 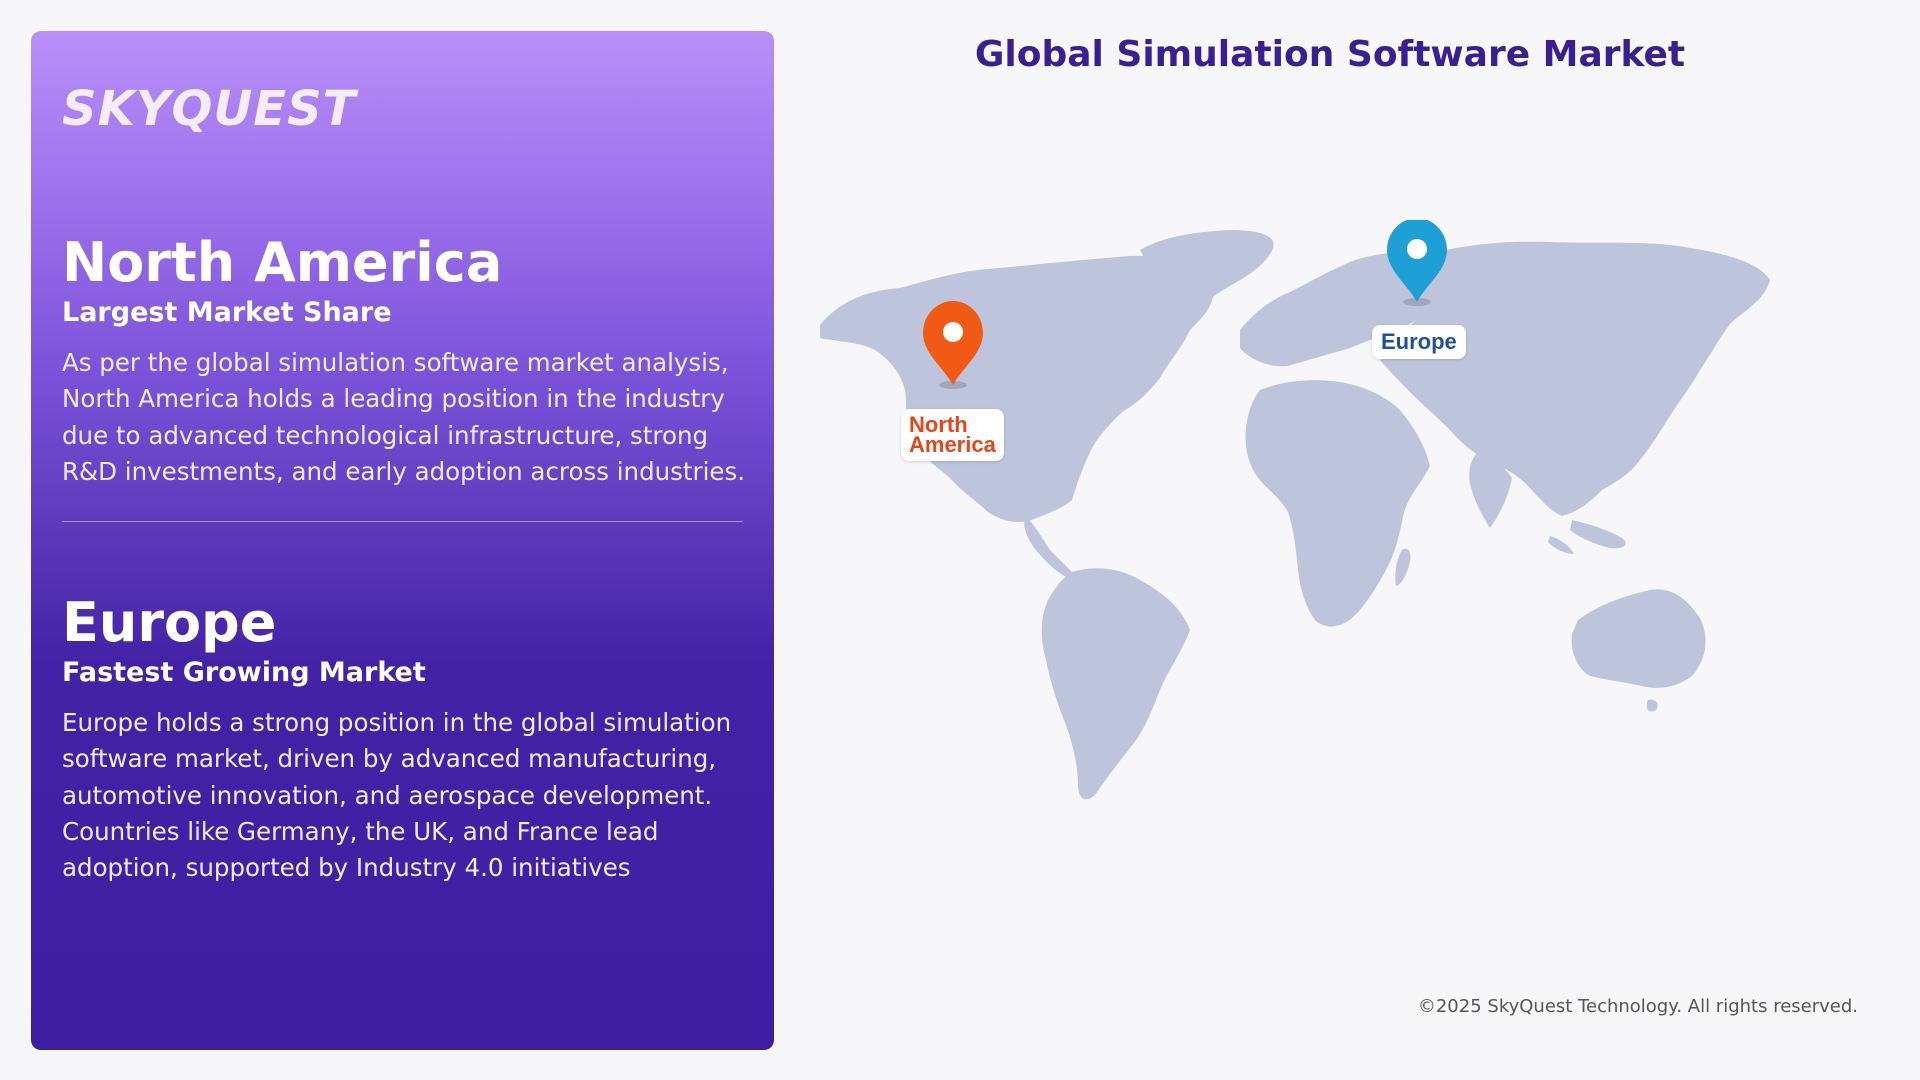 What do you see at coordinates (1652, 705) in the screenshot?
I see `tasmania` at bounding box center [1652, 705].